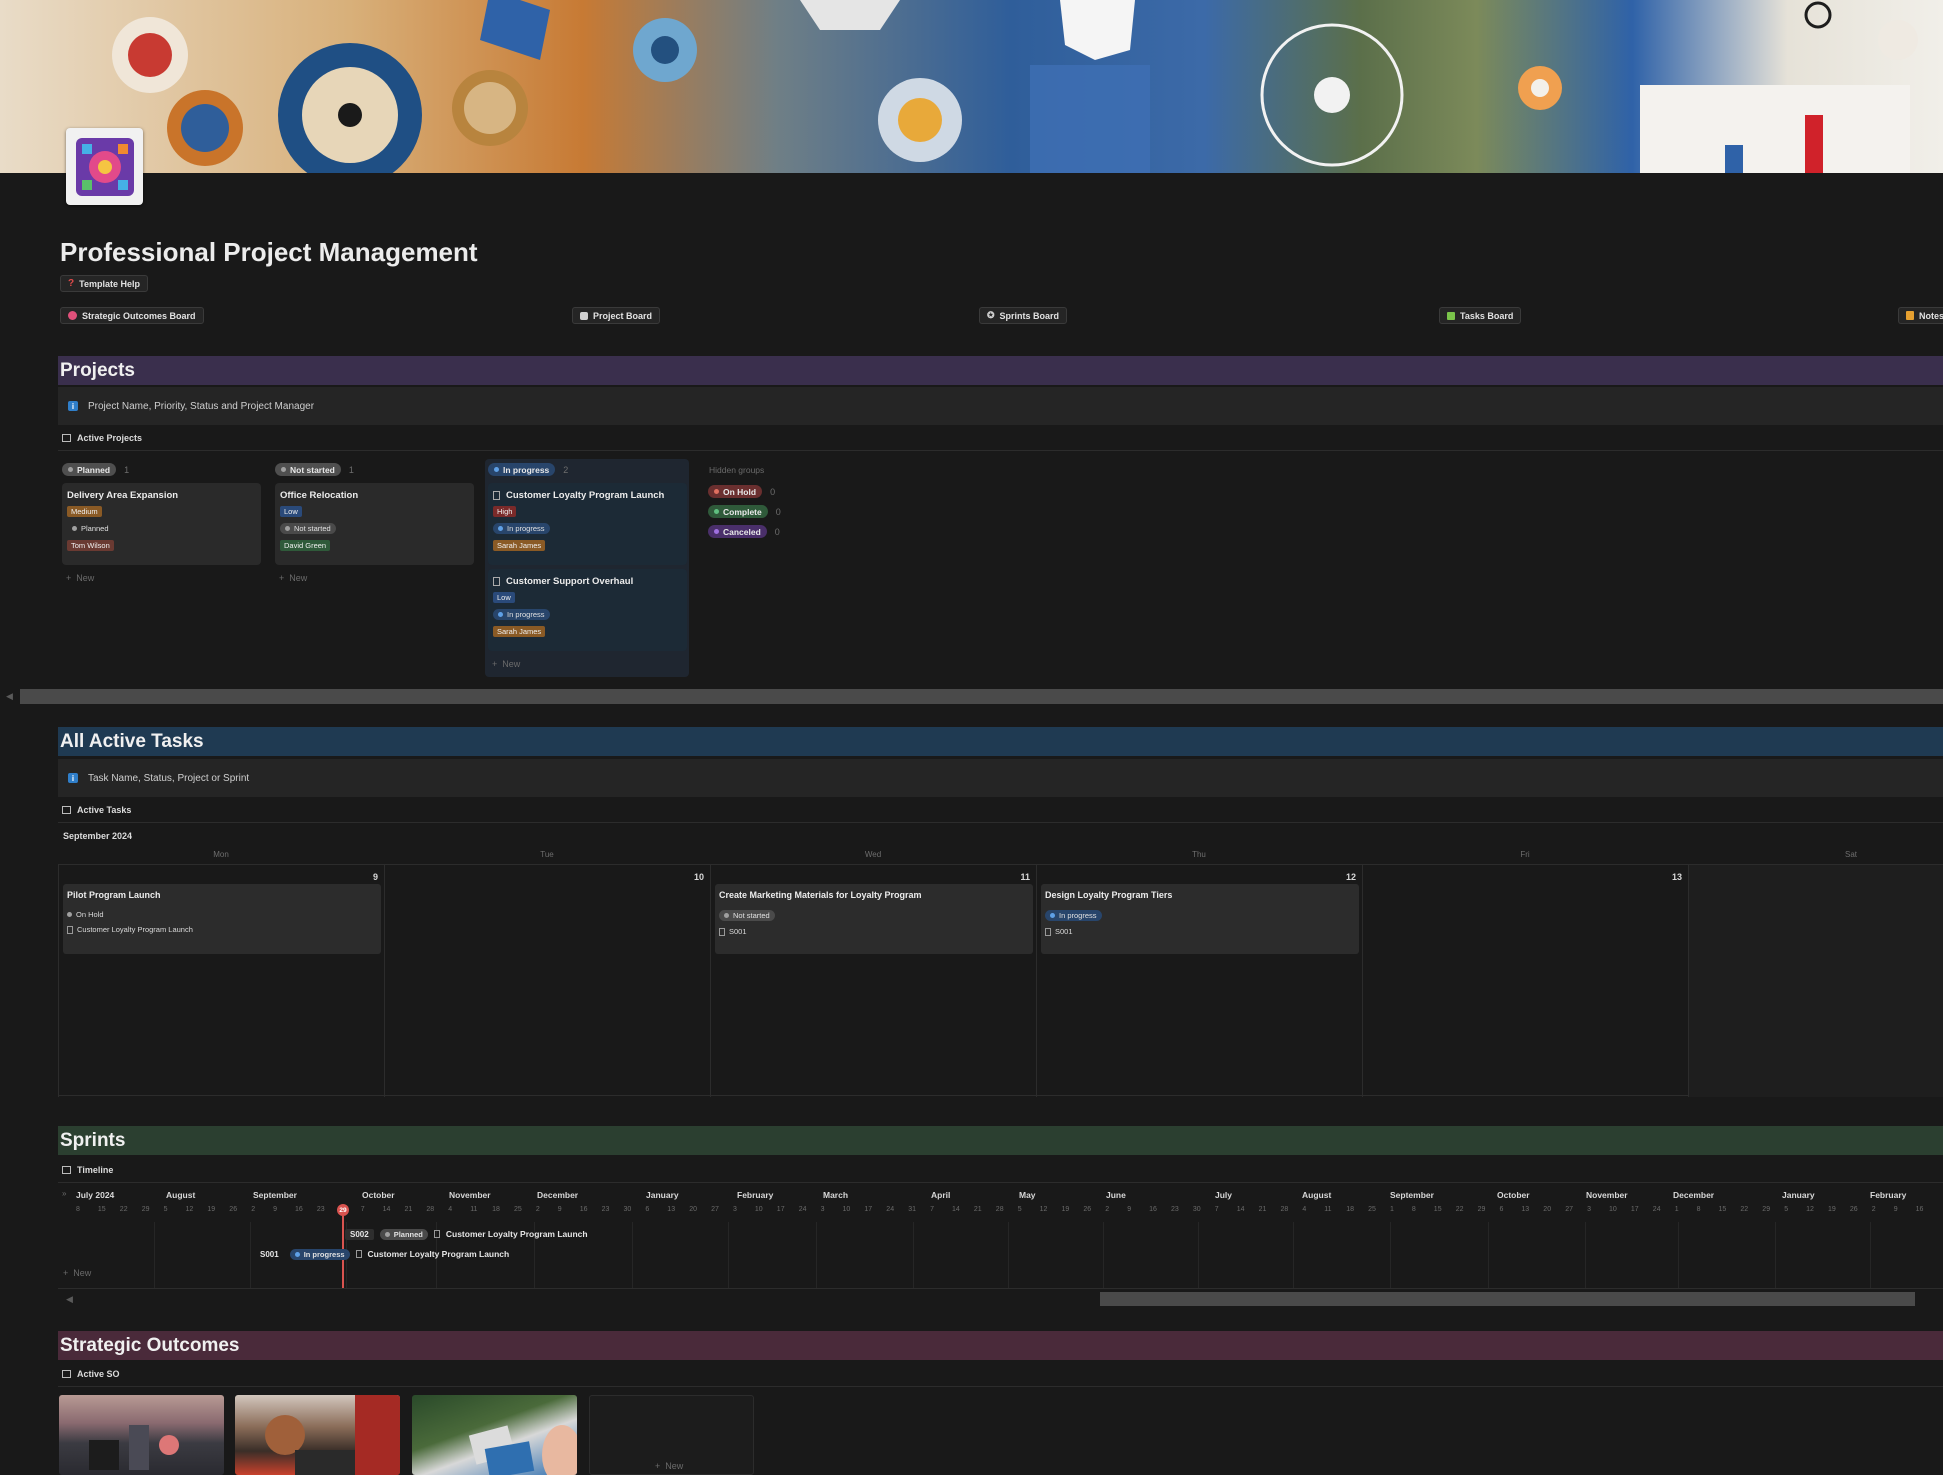  I want to click on view-tab-label: Timeline, so click(95, 1170).